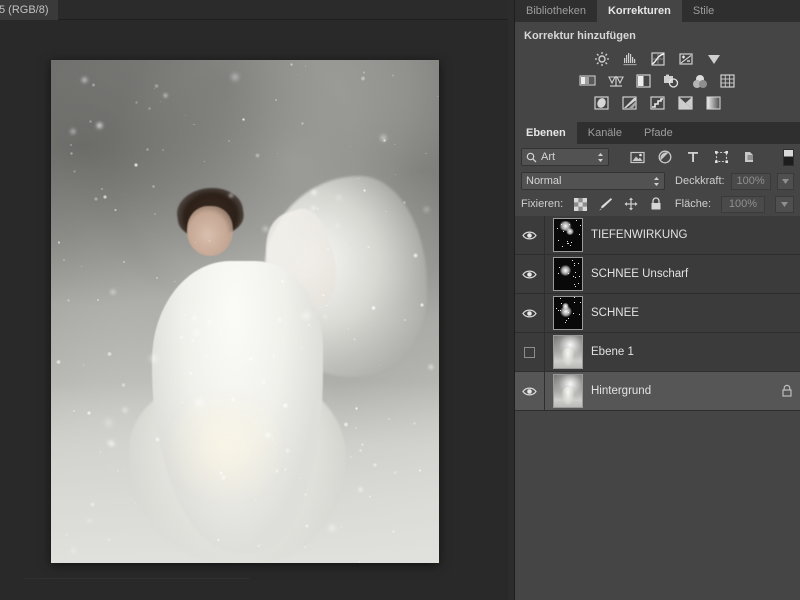  I want to click on layer-kind-value: Art, so click(548, 157).